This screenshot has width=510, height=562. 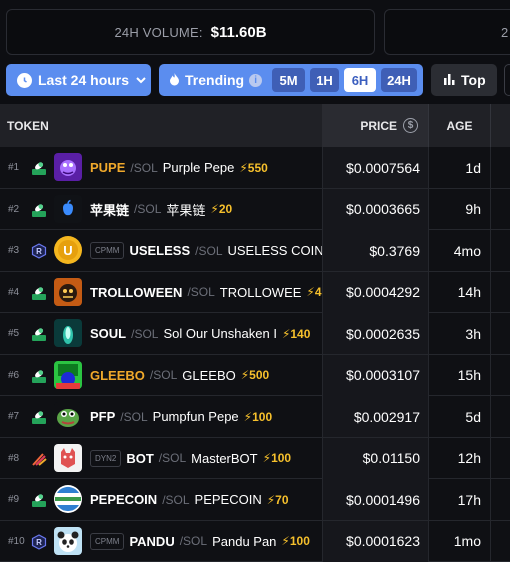 What do you see at coordinates (28, 125) in the screenshot?
I see `header-token: TOKEN` at bounding box center [28, 125].